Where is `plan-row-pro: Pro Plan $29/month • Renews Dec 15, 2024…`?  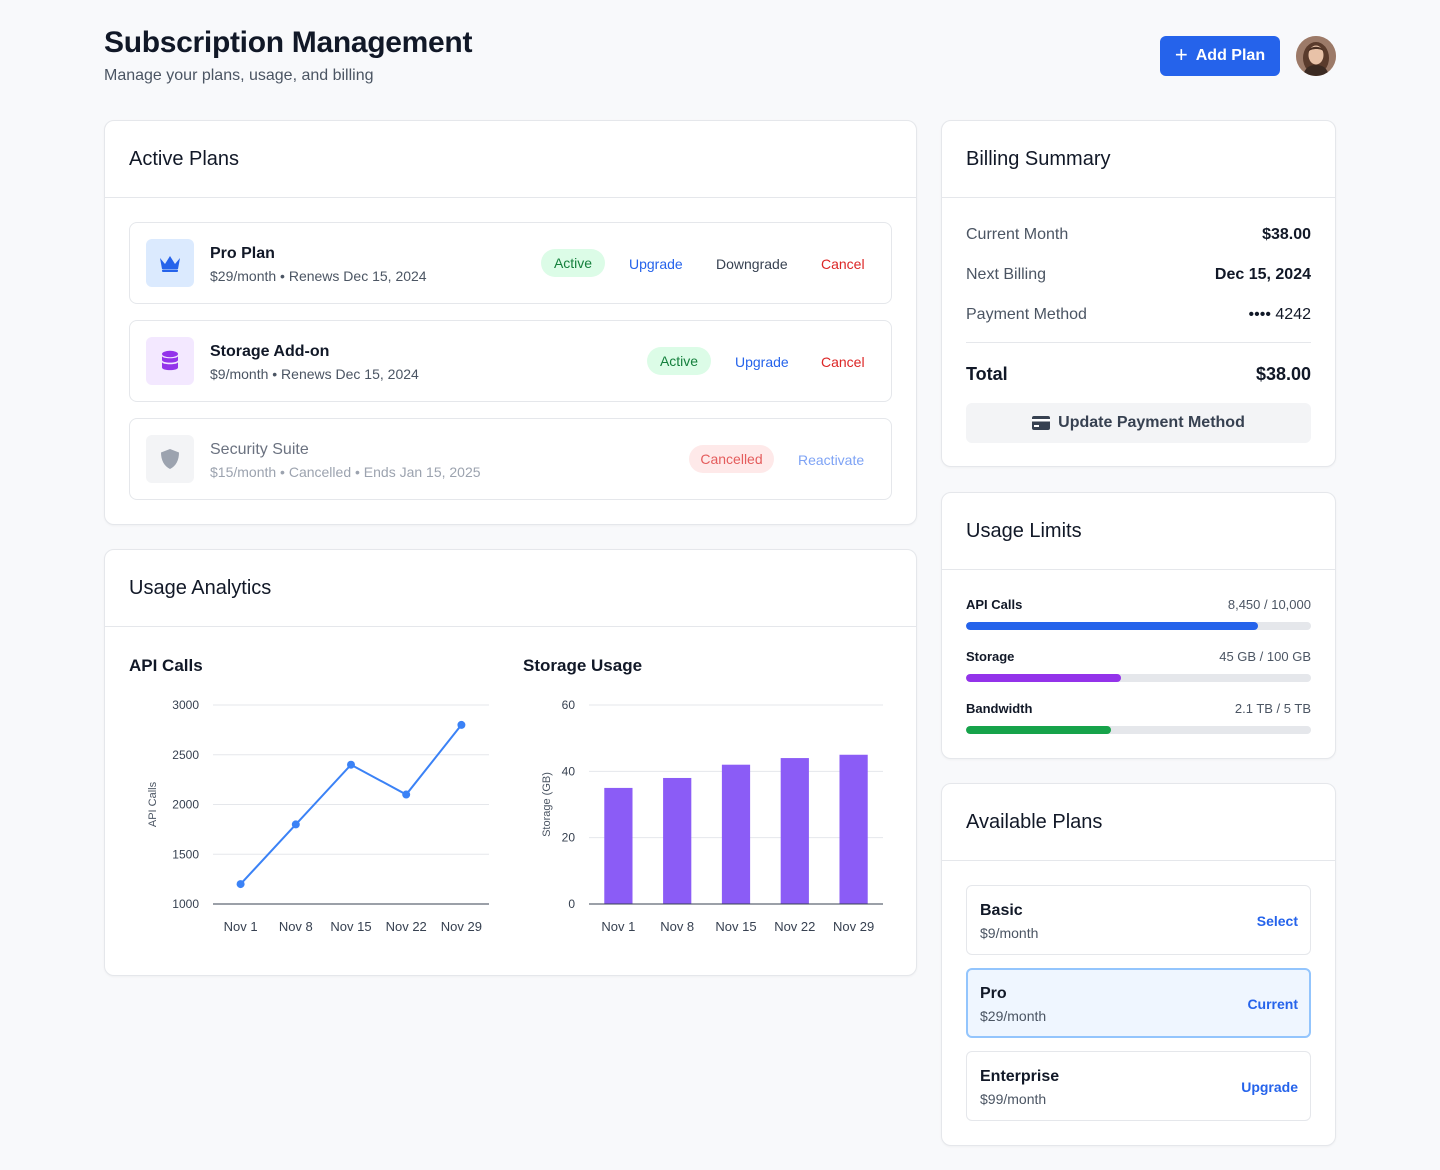 plan-row-pro: Pro Plan $29/month • Renews Dec 15, 2024… is located at coordinates (510, 263).